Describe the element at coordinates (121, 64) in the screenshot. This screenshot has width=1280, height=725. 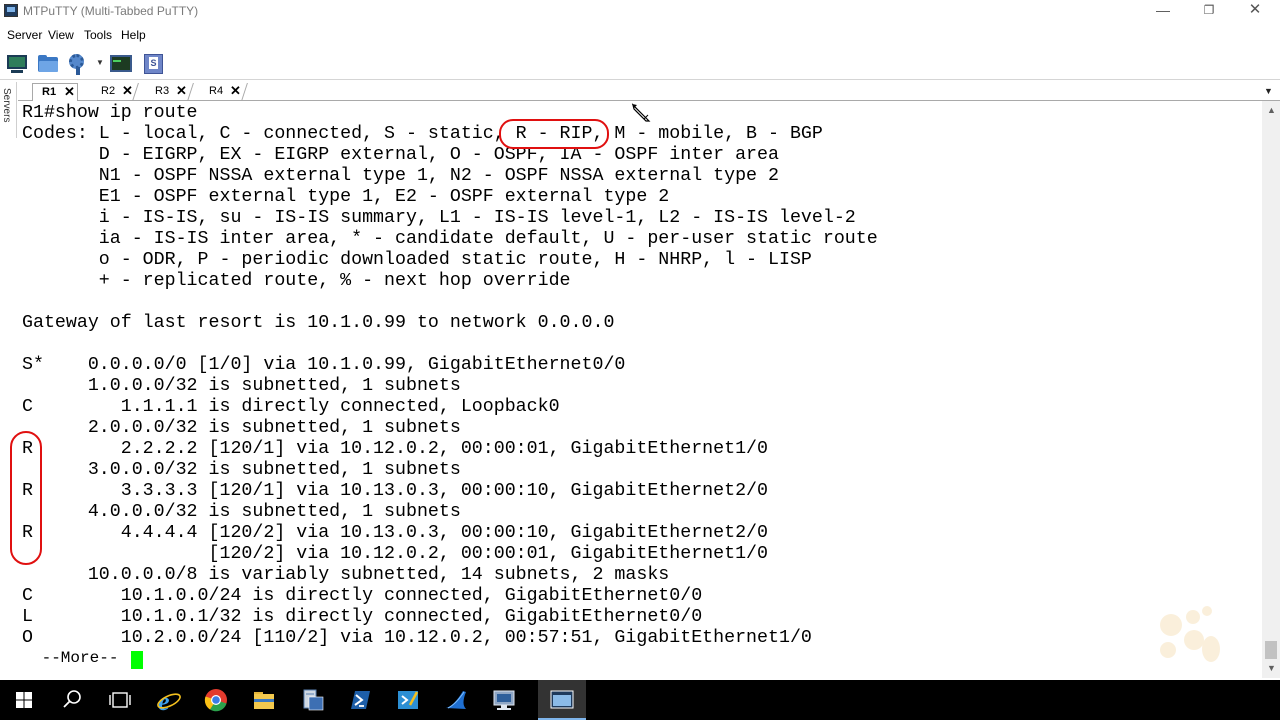
I see `putty-console-icon` at that location.